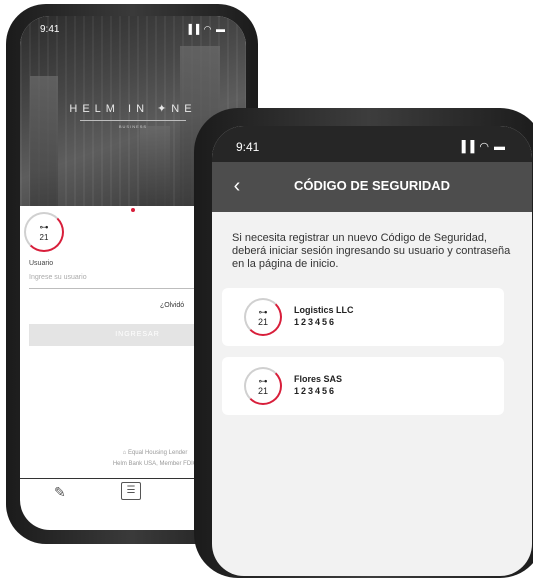 Image resolution: width=533 pixels, height=578 pixels. Describe the element at coordinates (363, 317) in the screenshot. I see `company-card: ⊶ 21 Logistics LLC 123456` at that location.